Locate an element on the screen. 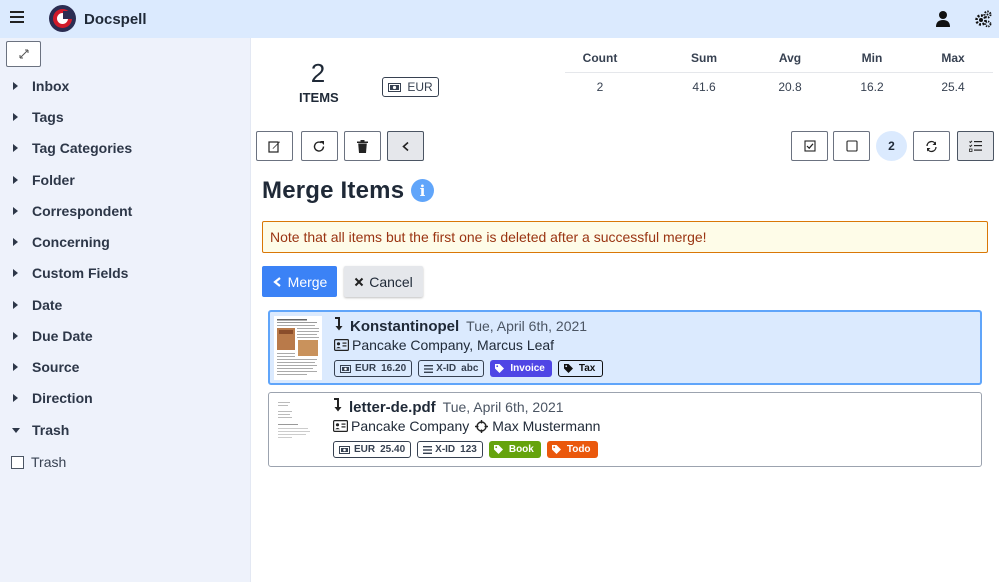 This screenshot has width=999, height=582. menu-icon is located at coordinates (17, 18).